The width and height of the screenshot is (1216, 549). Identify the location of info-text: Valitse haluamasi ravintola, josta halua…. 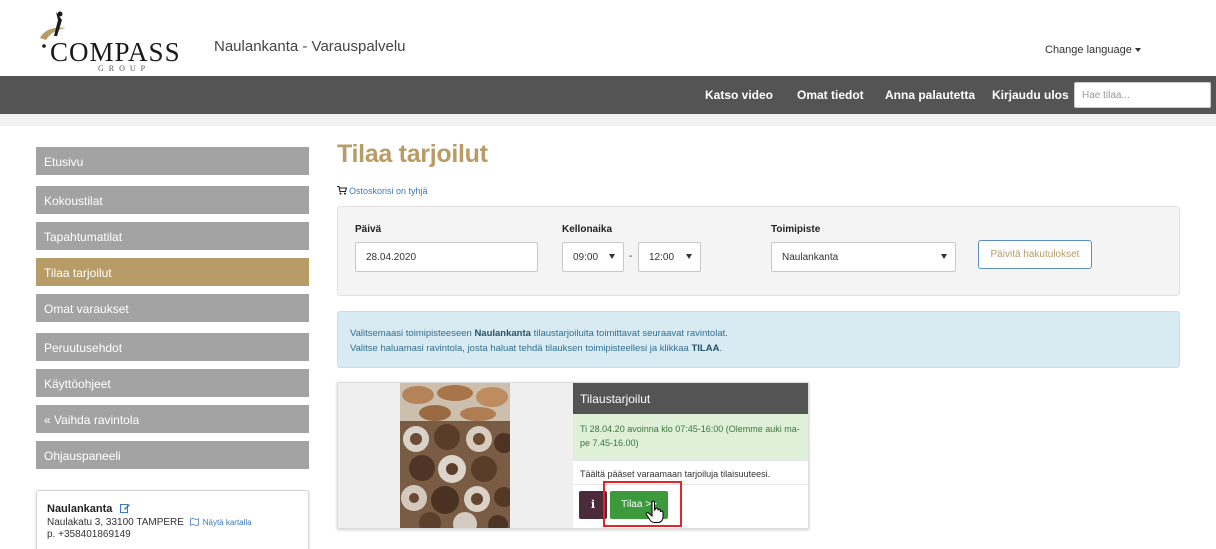
(521, 348).